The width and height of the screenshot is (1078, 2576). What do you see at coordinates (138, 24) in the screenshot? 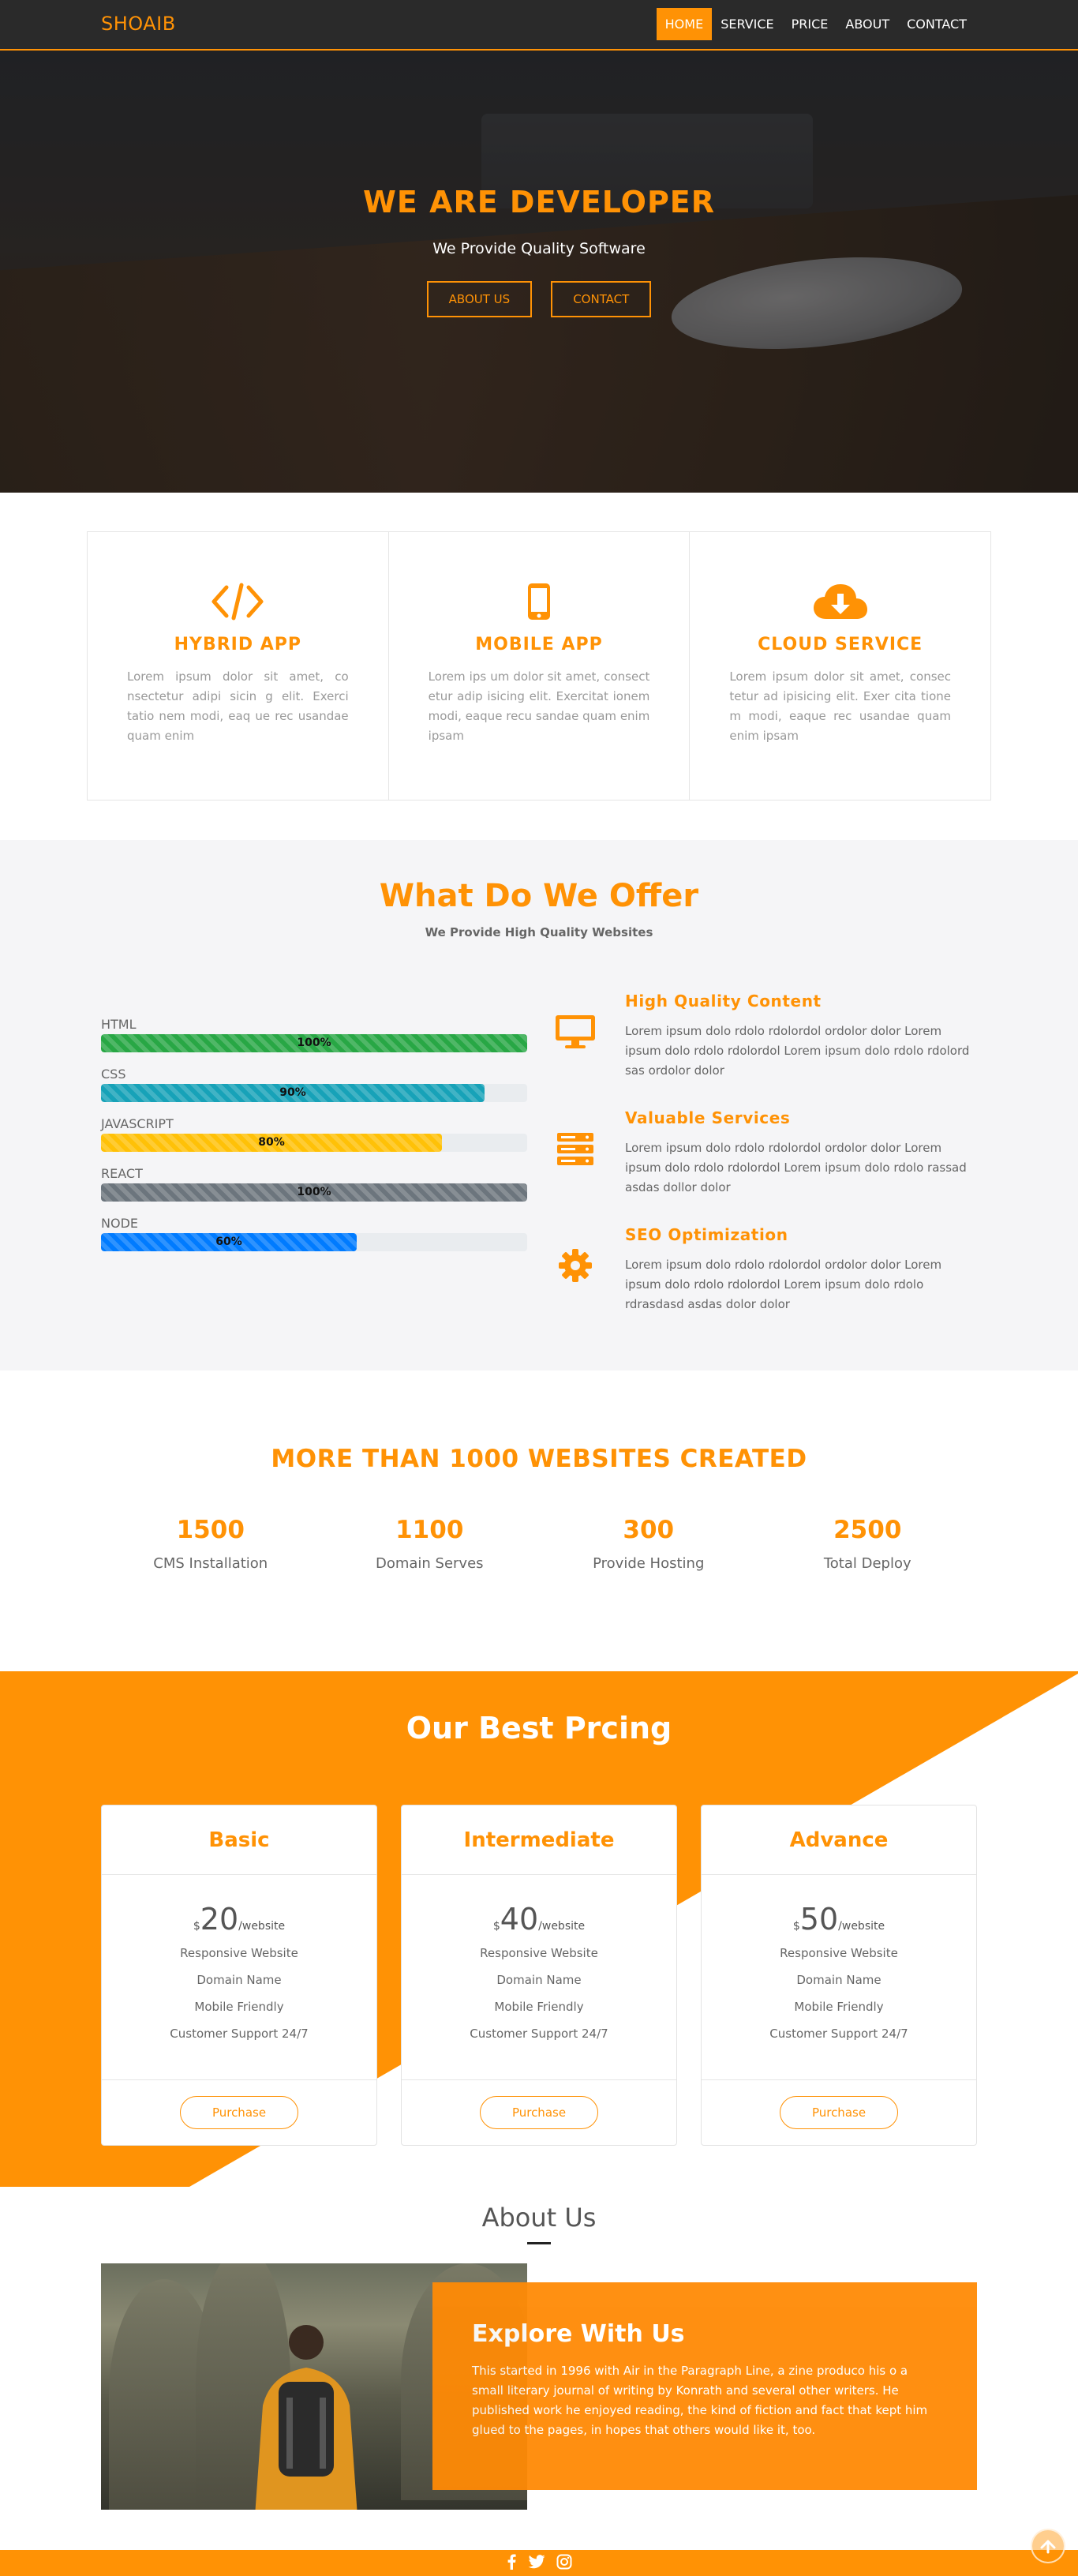
I see `brand-logo: SHOAIB` at bounding box center [138, 24].